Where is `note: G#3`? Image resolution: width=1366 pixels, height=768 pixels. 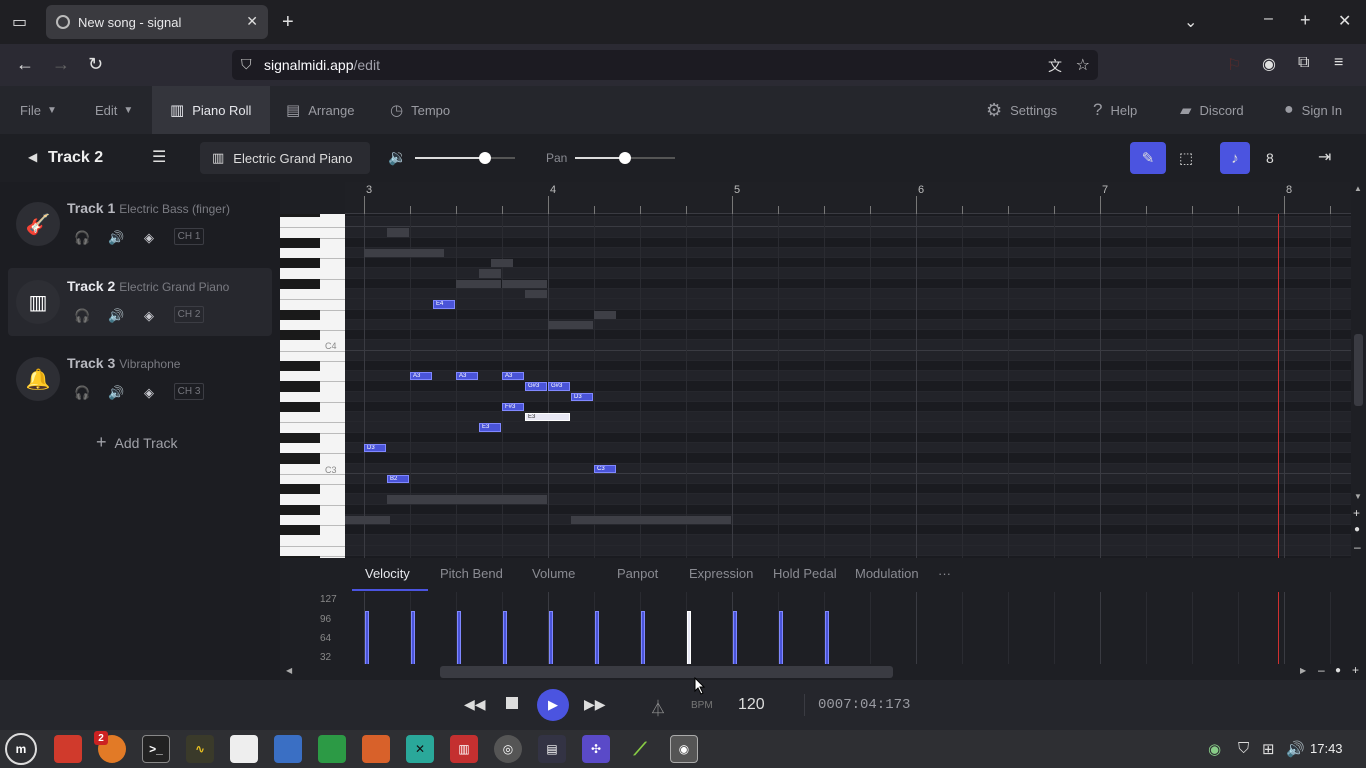 note: G#3 is located at coordinates (536, 386).